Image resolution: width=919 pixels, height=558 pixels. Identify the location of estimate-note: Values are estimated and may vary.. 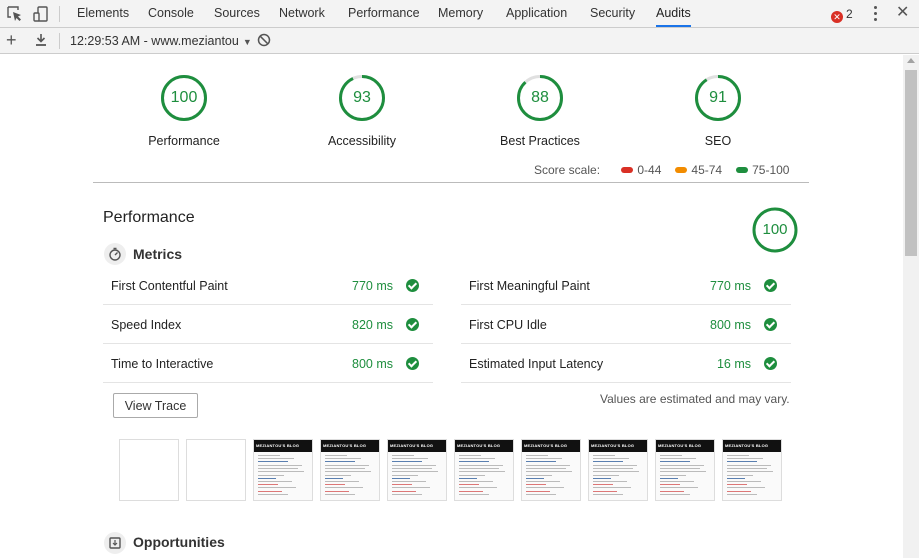
(695, 399).